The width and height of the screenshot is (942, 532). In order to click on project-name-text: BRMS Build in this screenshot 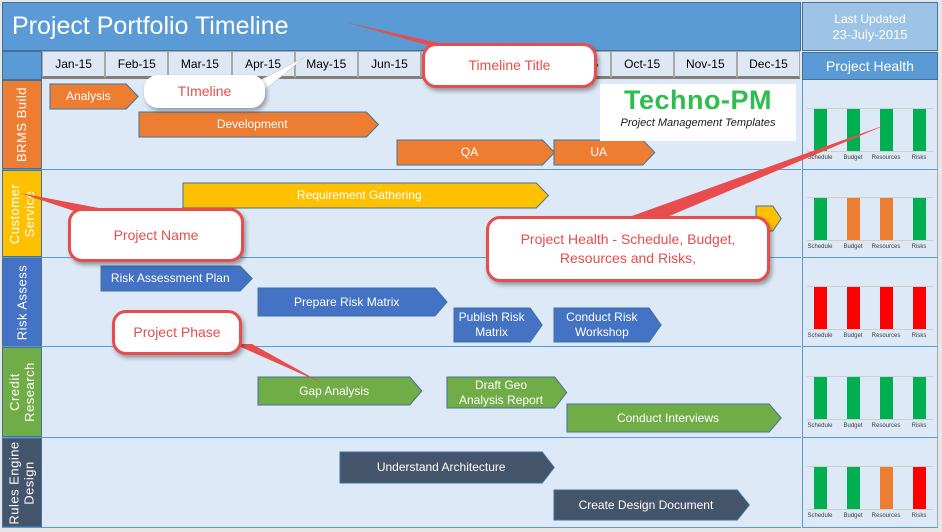, I will do `click(22, 124)`.